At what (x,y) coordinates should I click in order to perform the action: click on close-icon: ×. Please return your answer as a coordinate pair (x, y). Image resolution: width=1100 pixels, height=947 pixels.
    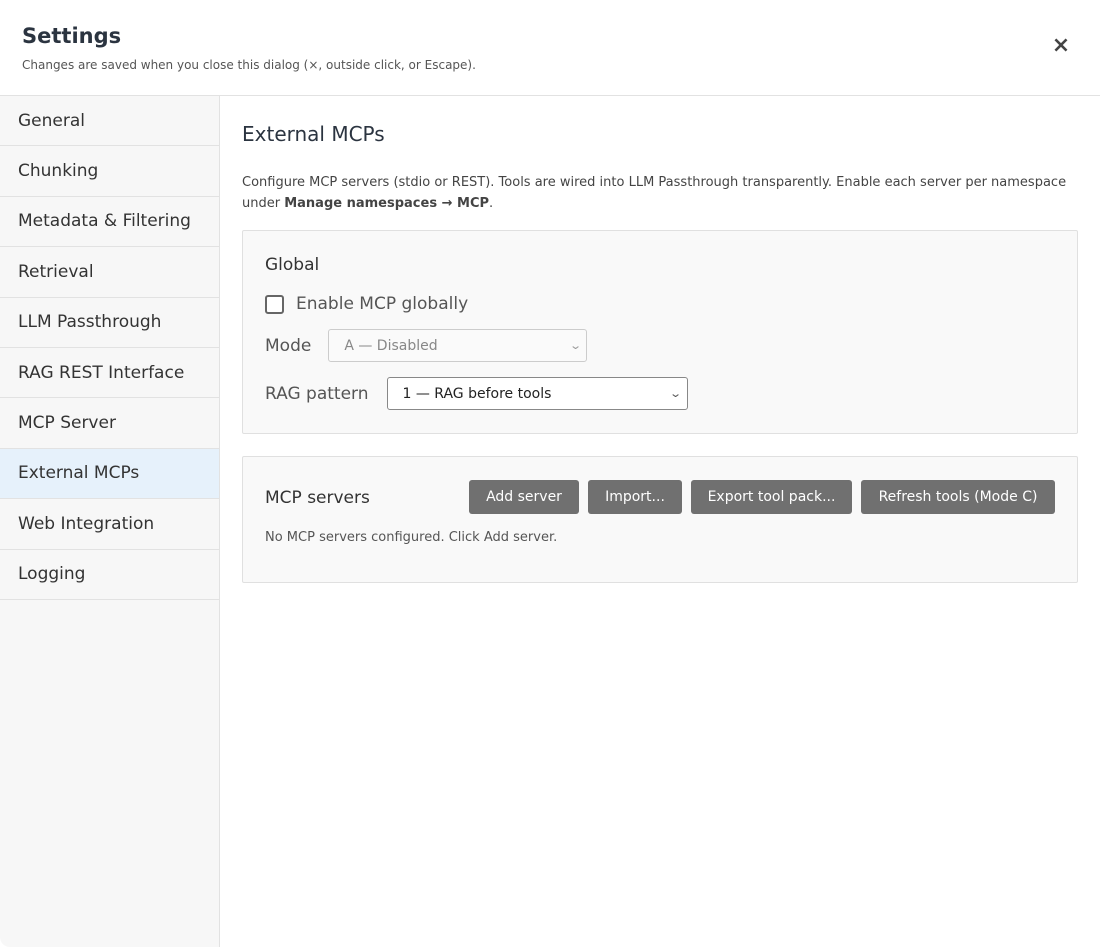
    Looking at the image, I should click on (1061, 45).